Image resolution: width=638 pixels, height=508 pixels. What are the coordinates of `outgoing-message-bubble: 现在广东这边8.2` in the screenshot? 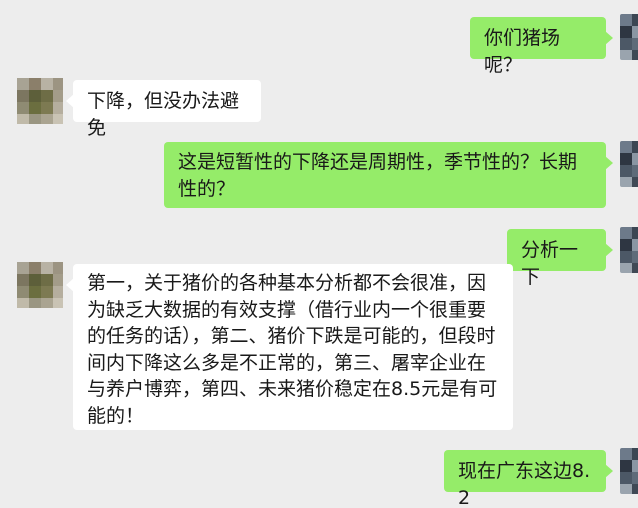 It's located at (528, 479).